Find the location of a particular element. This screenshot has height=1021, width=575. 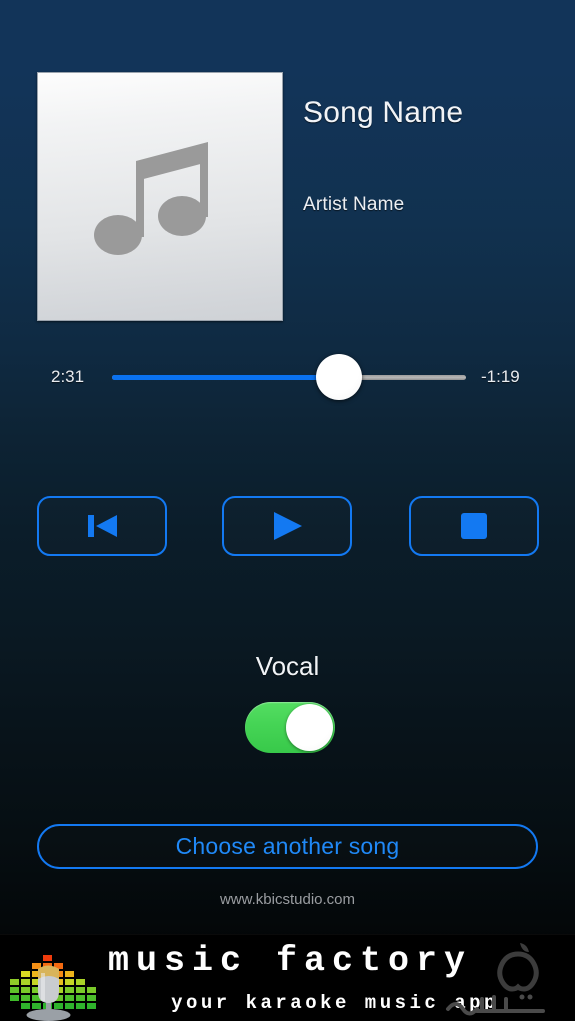

playback-scrubber: 2:31 -1:19 is located at coordinates (287, 378).